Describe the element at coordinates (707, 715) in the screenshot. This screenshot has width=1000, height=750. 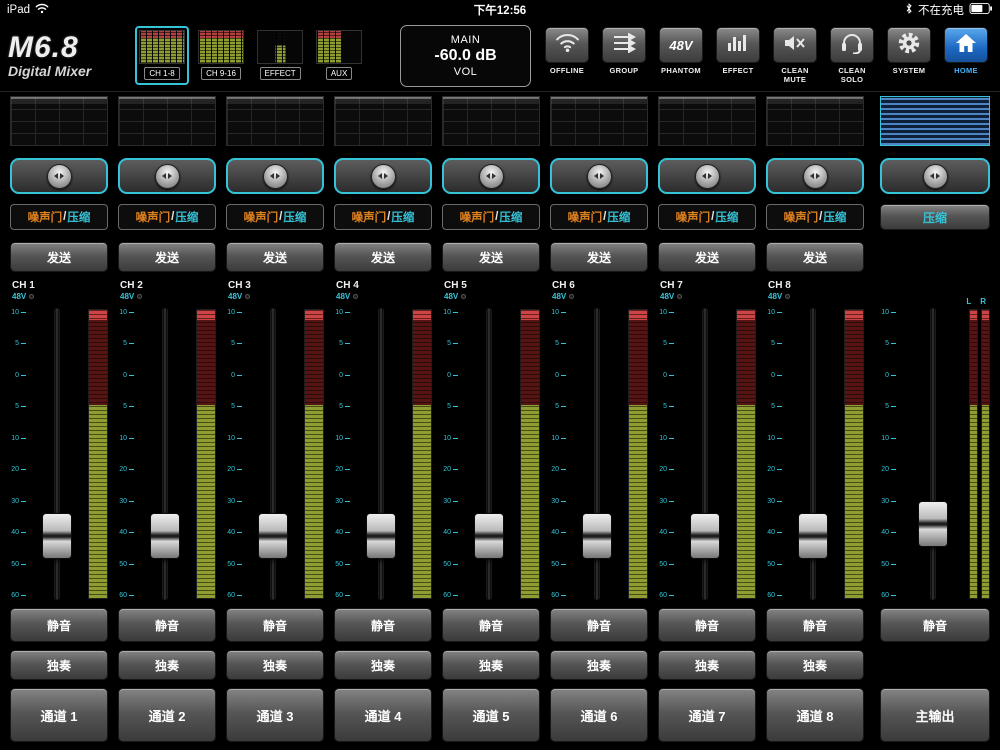
I see `channel-select-button: 通道 7` at that location.